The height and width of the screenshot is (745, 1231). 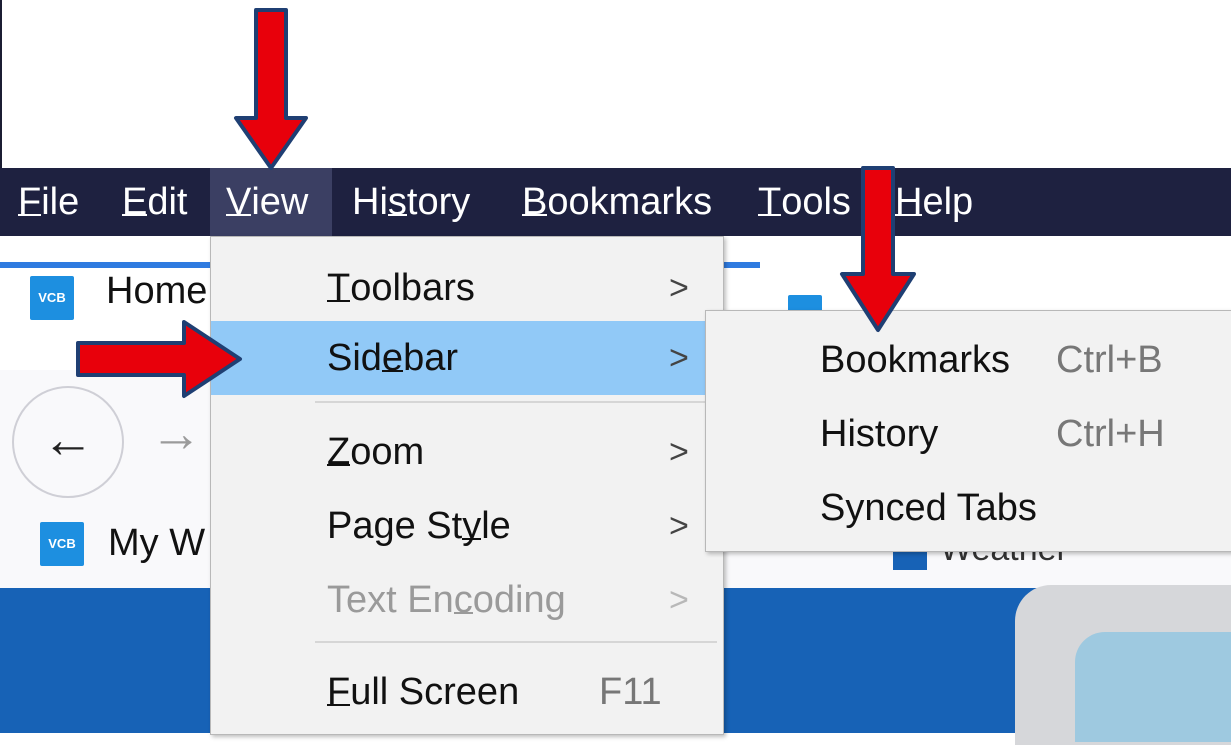 I want to click on menu-edit-label: Edit, so click(x=155, y=202).